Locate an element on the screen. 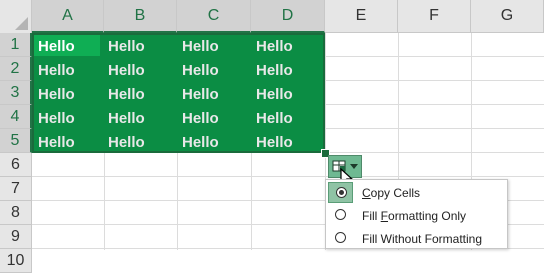 The height and width of the screenshot is (273, 544). column-header-d: D is located at coordinates (288, 16).